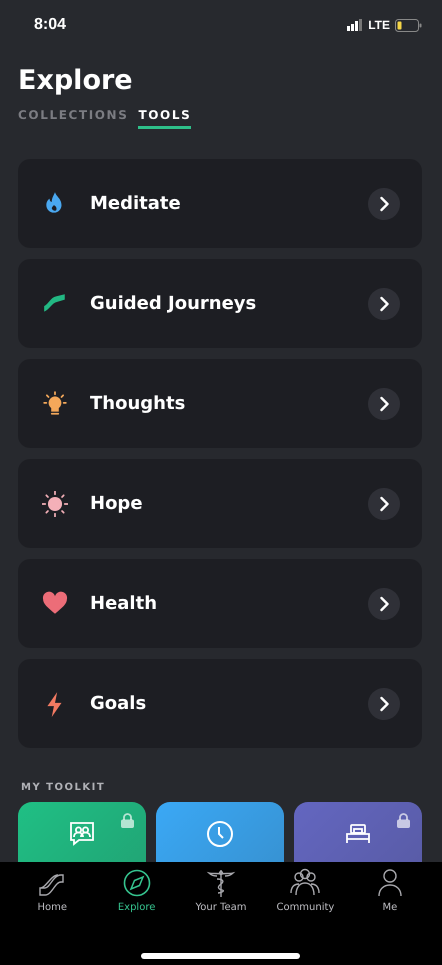 This screenshot has height=965, width=442. What do you see at coordinates (137, 883) in the screenshot?
I see `compass-icon` at bounding box center [137, 883].